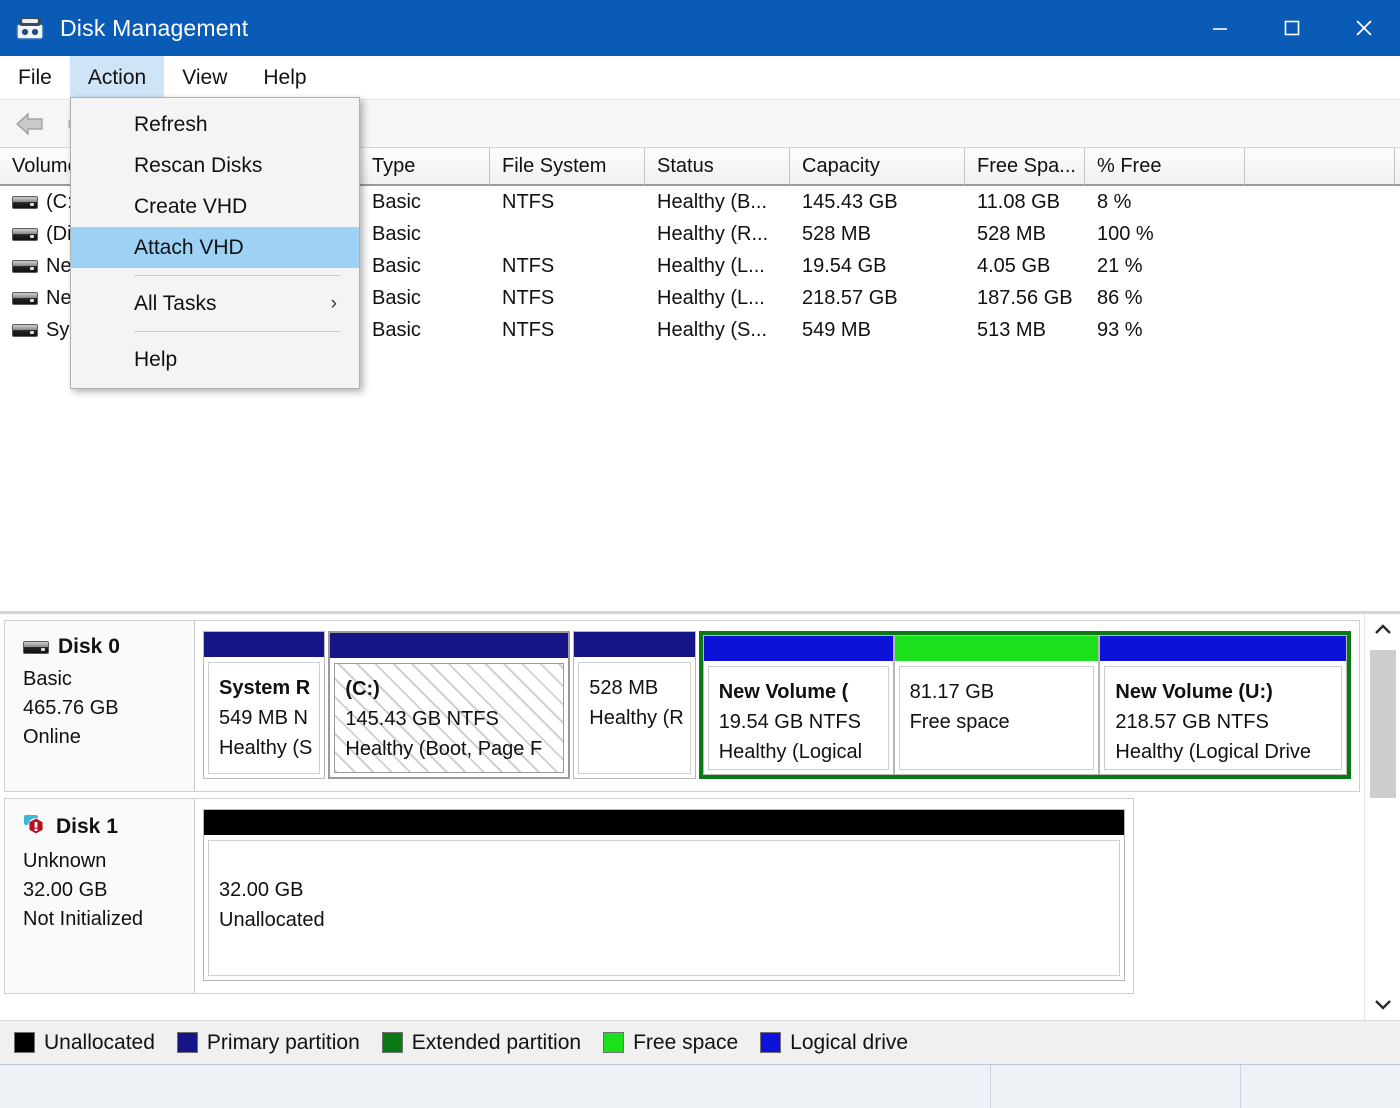  Describe the element at coordinates (52, 737) in the screenshot. I see `disk-0-state: Online` at that location.